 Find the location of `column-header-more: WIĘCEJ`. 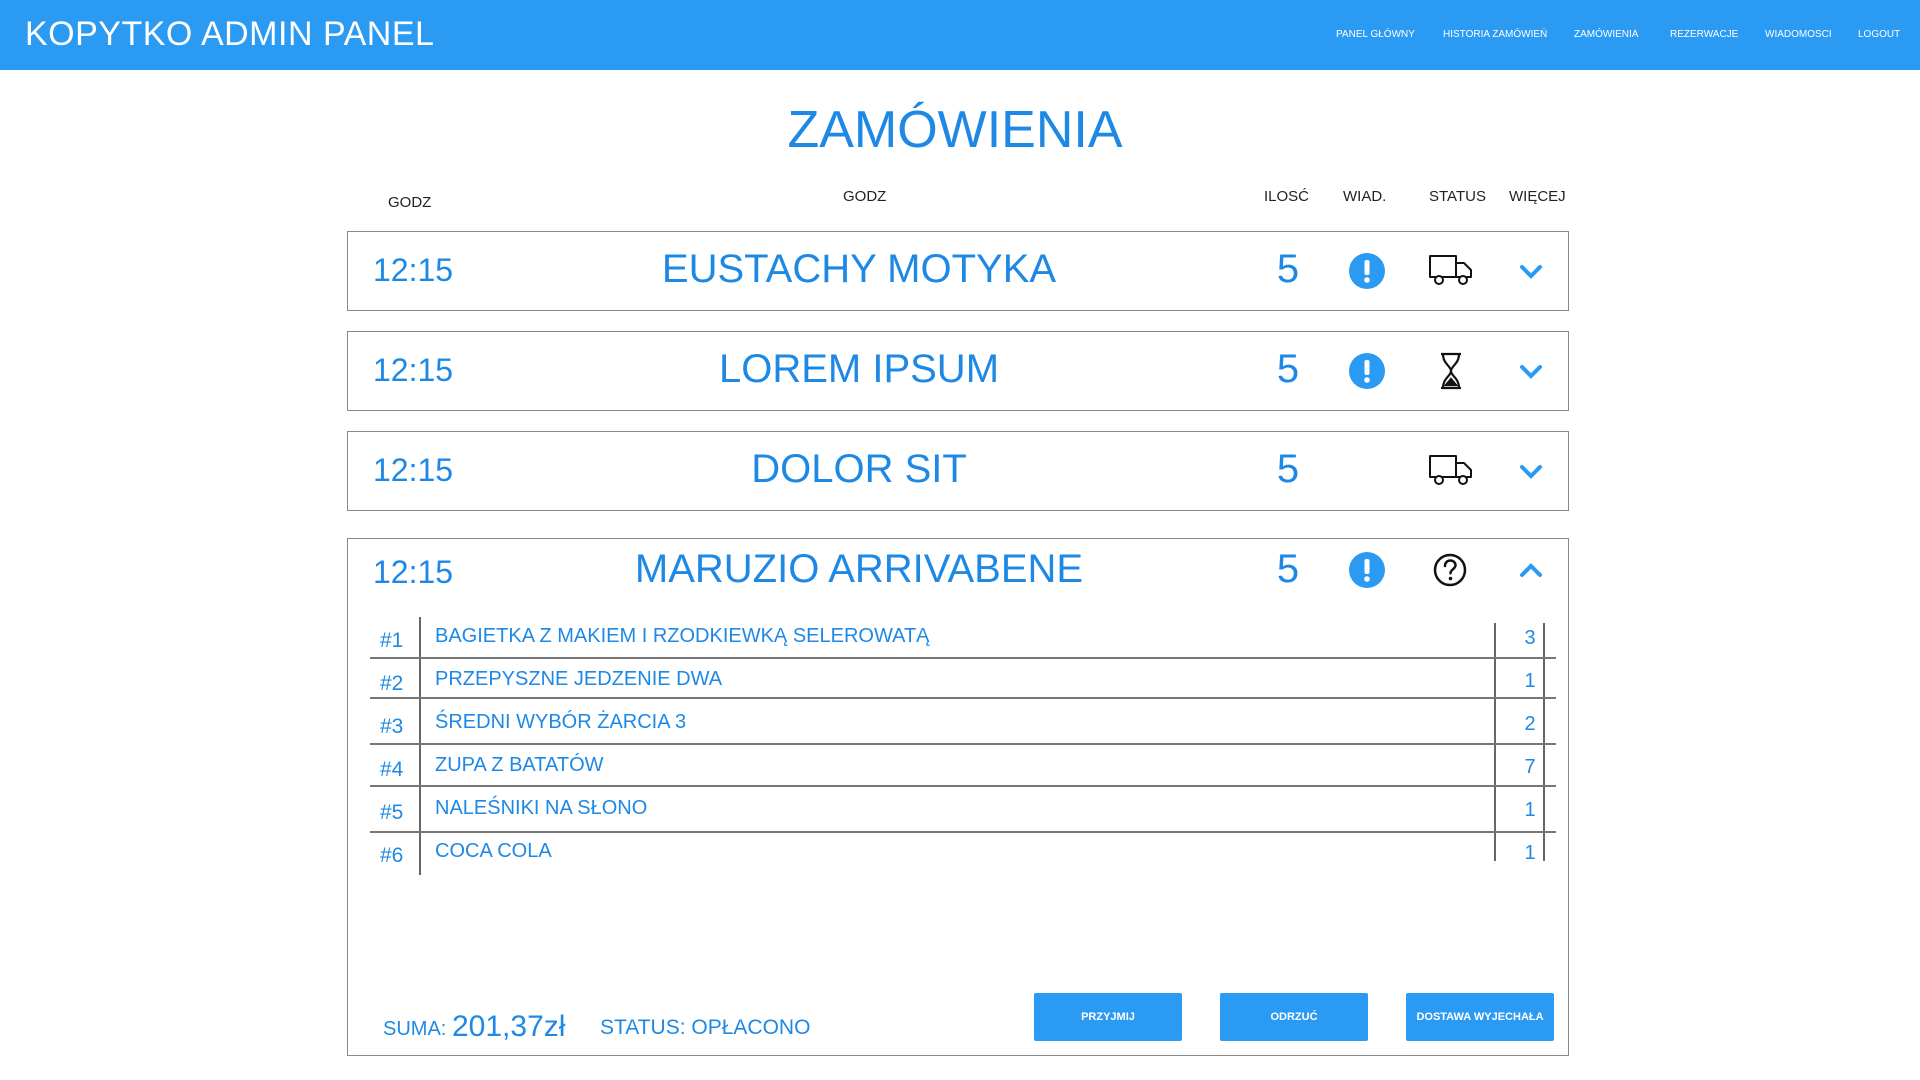

column-header-more: WIĘCEJ is located at coordinates (1537, 196).